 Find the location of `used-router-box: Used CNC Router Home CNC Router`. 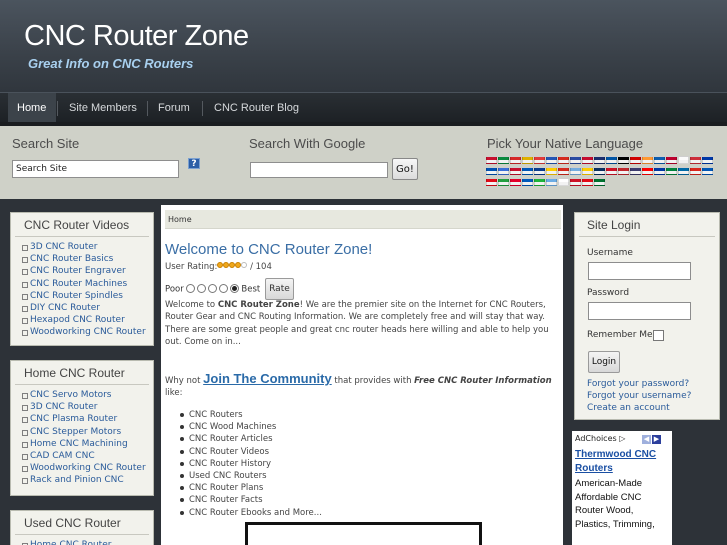

used-router-box: Used CNC Router Home CNC Router is located at coordinates (82, 527).